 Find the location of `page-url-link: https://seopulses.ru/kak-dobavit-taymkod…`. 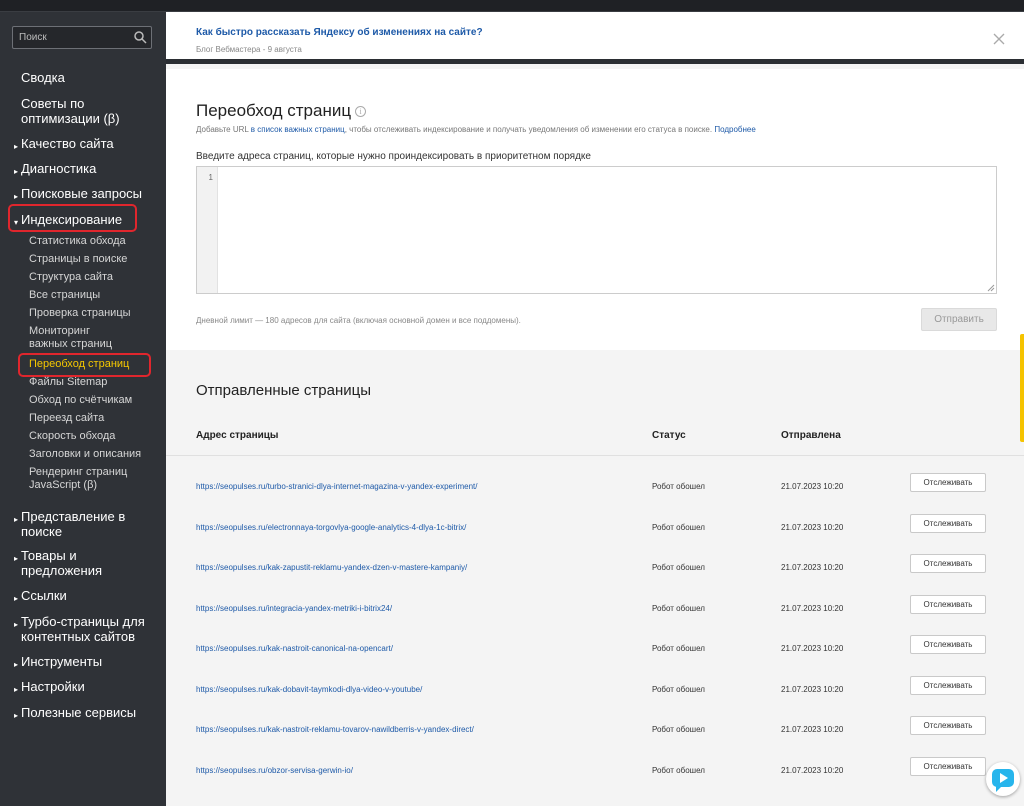

page-url-link: https://seopulses.ru/kak-dobavit-taymkod… is located at coordinates (309, 690).